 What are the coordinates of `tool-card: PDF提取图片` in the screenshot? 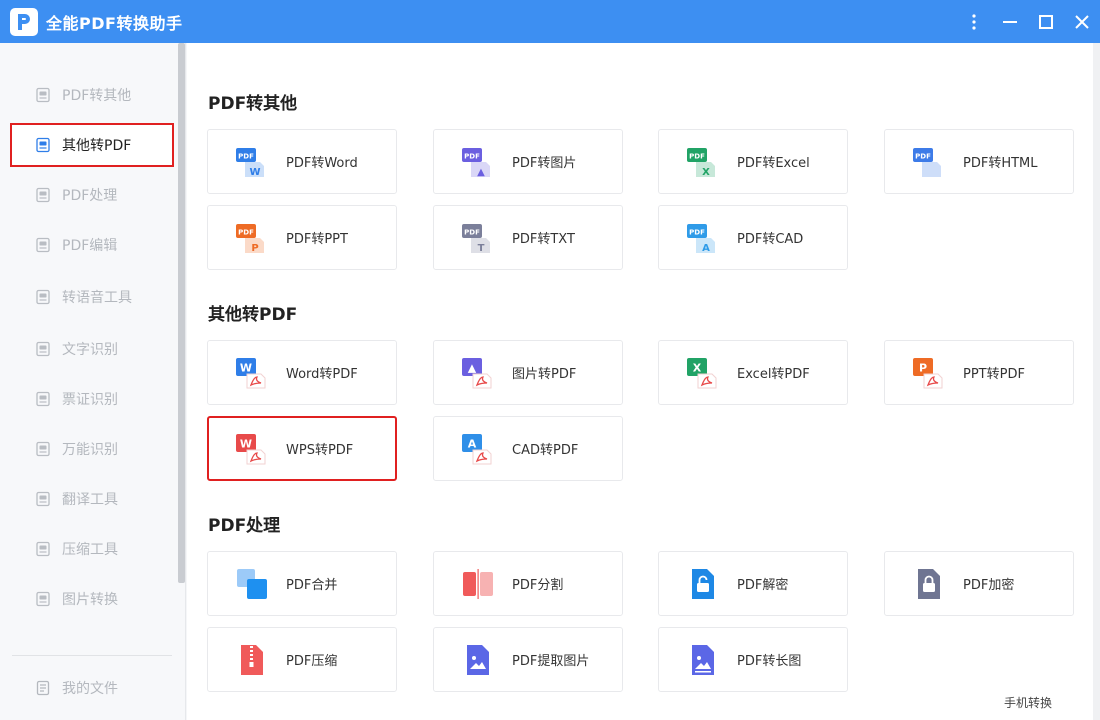 It's located at (528, 659).